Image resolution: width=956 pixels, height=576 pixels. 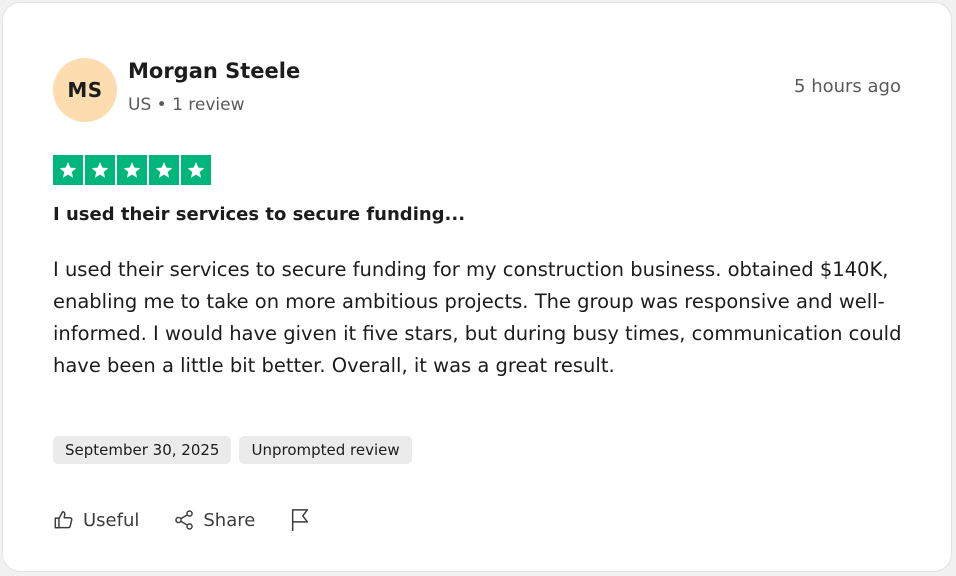 I want to click on avatar: MS, so click(x=85, y=90).